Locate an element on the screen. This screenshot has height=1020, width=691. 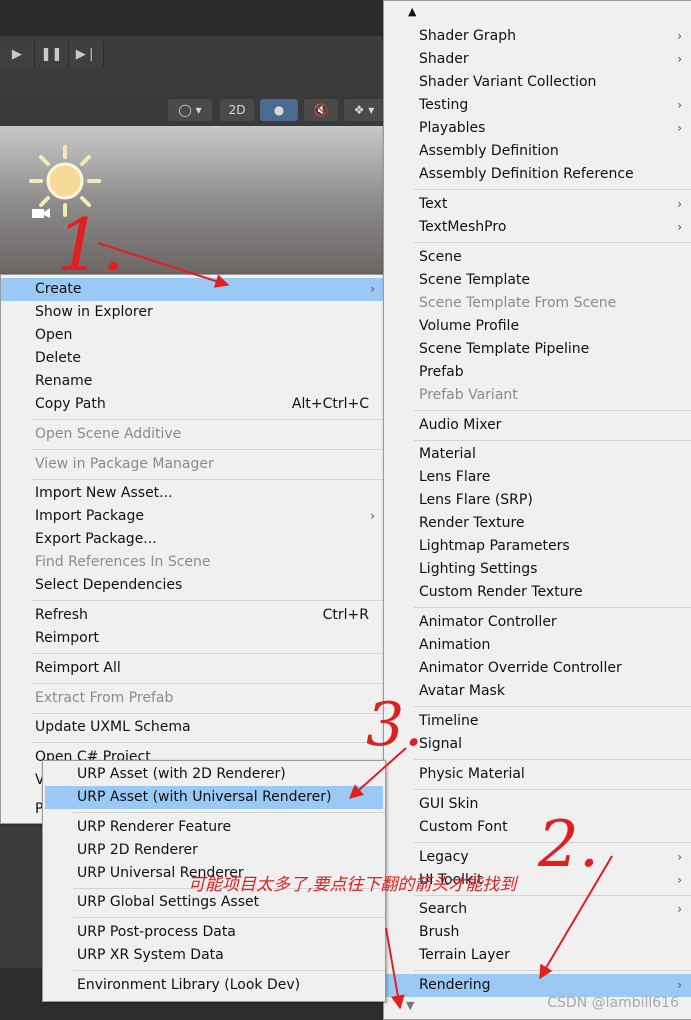
toggle-2d-button: 2D is located at coordinates (237, 110).